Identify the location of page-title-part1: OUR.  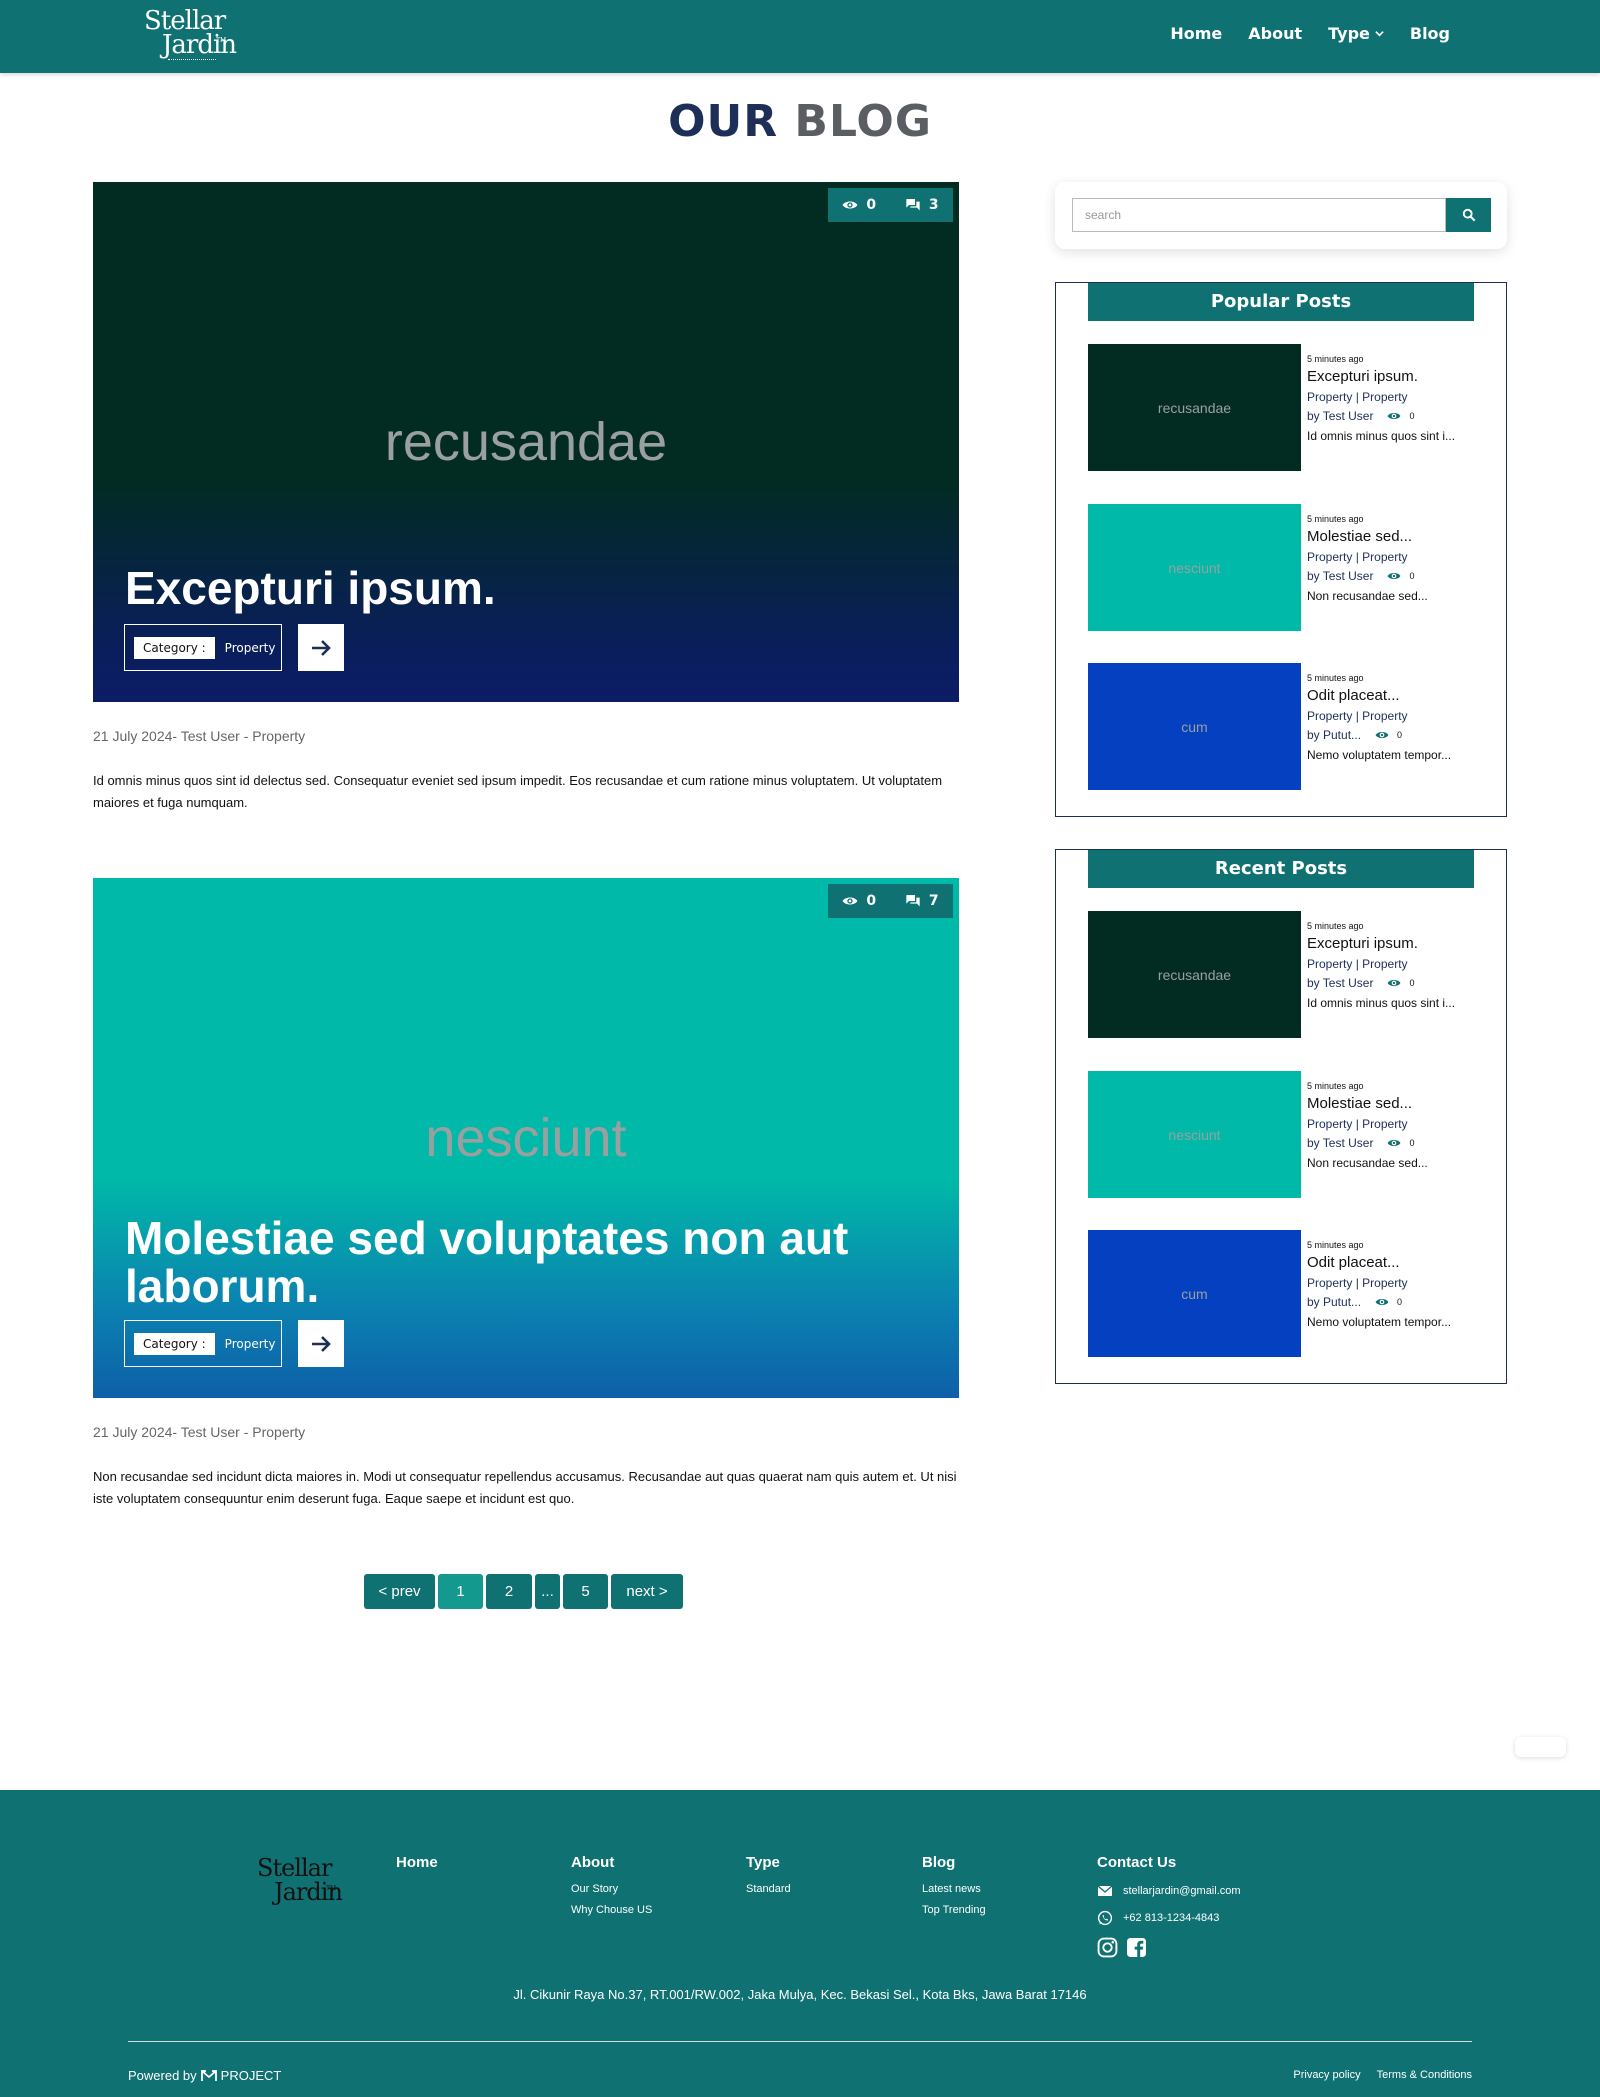
(723, 121).